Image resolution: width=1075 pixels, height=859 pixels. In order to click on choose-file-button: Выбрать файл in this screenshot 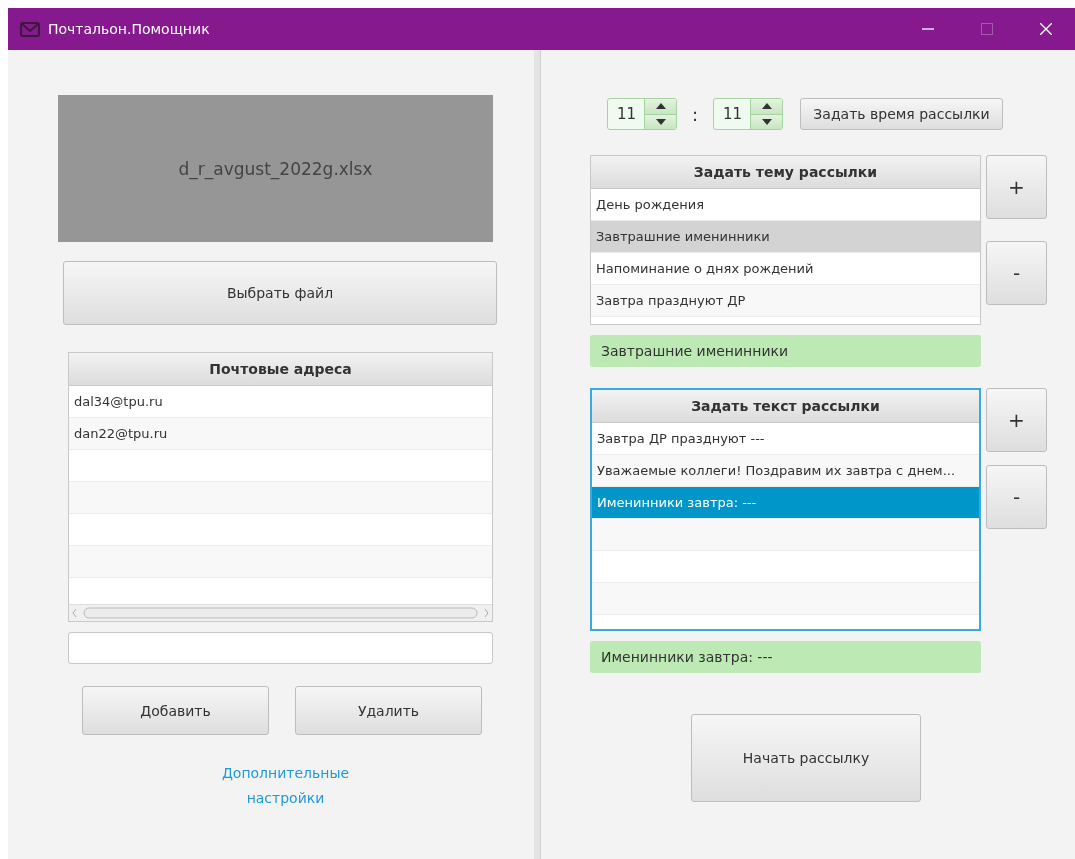, I will do `click(280, 293)`.